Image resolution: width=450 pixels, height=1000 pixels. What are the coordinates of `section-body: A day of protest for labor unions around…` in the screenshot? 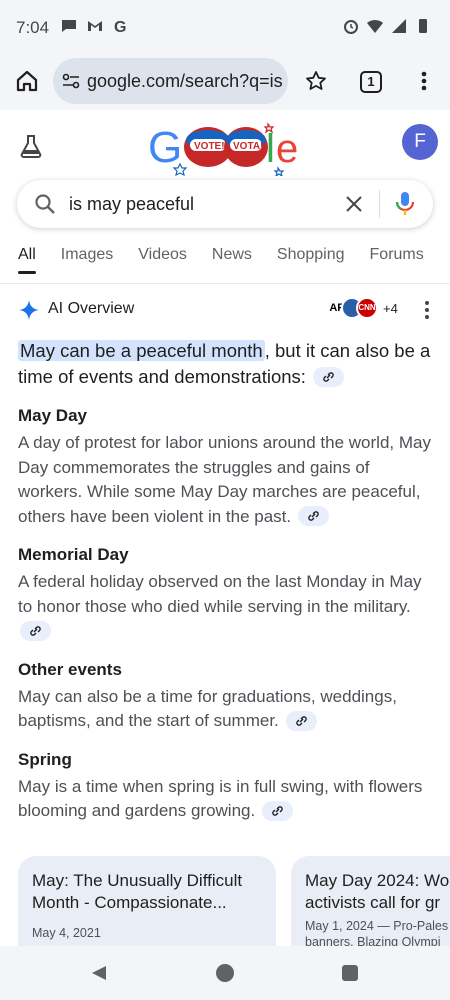 It's located at (224, 480).